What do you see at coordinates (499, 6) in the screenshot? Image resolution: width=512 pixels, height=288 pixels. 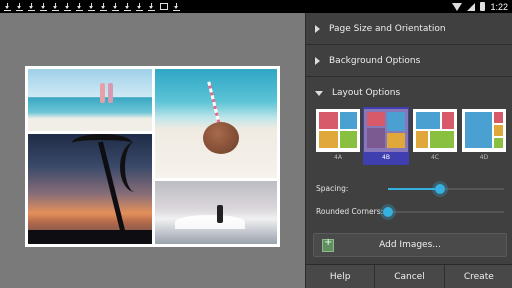 I see `clock: 1:22` at bounding box center [499, 6].